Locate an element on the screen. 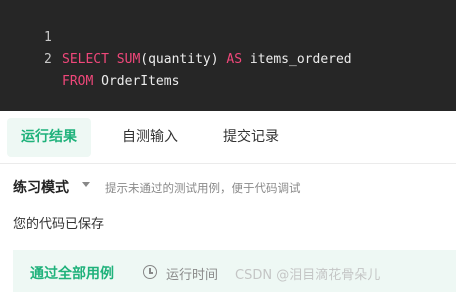 Image resolution: width=456 pixels, height=292 pixels. tab-custom-input: 自测输入 is located at coordinates (150, 137).